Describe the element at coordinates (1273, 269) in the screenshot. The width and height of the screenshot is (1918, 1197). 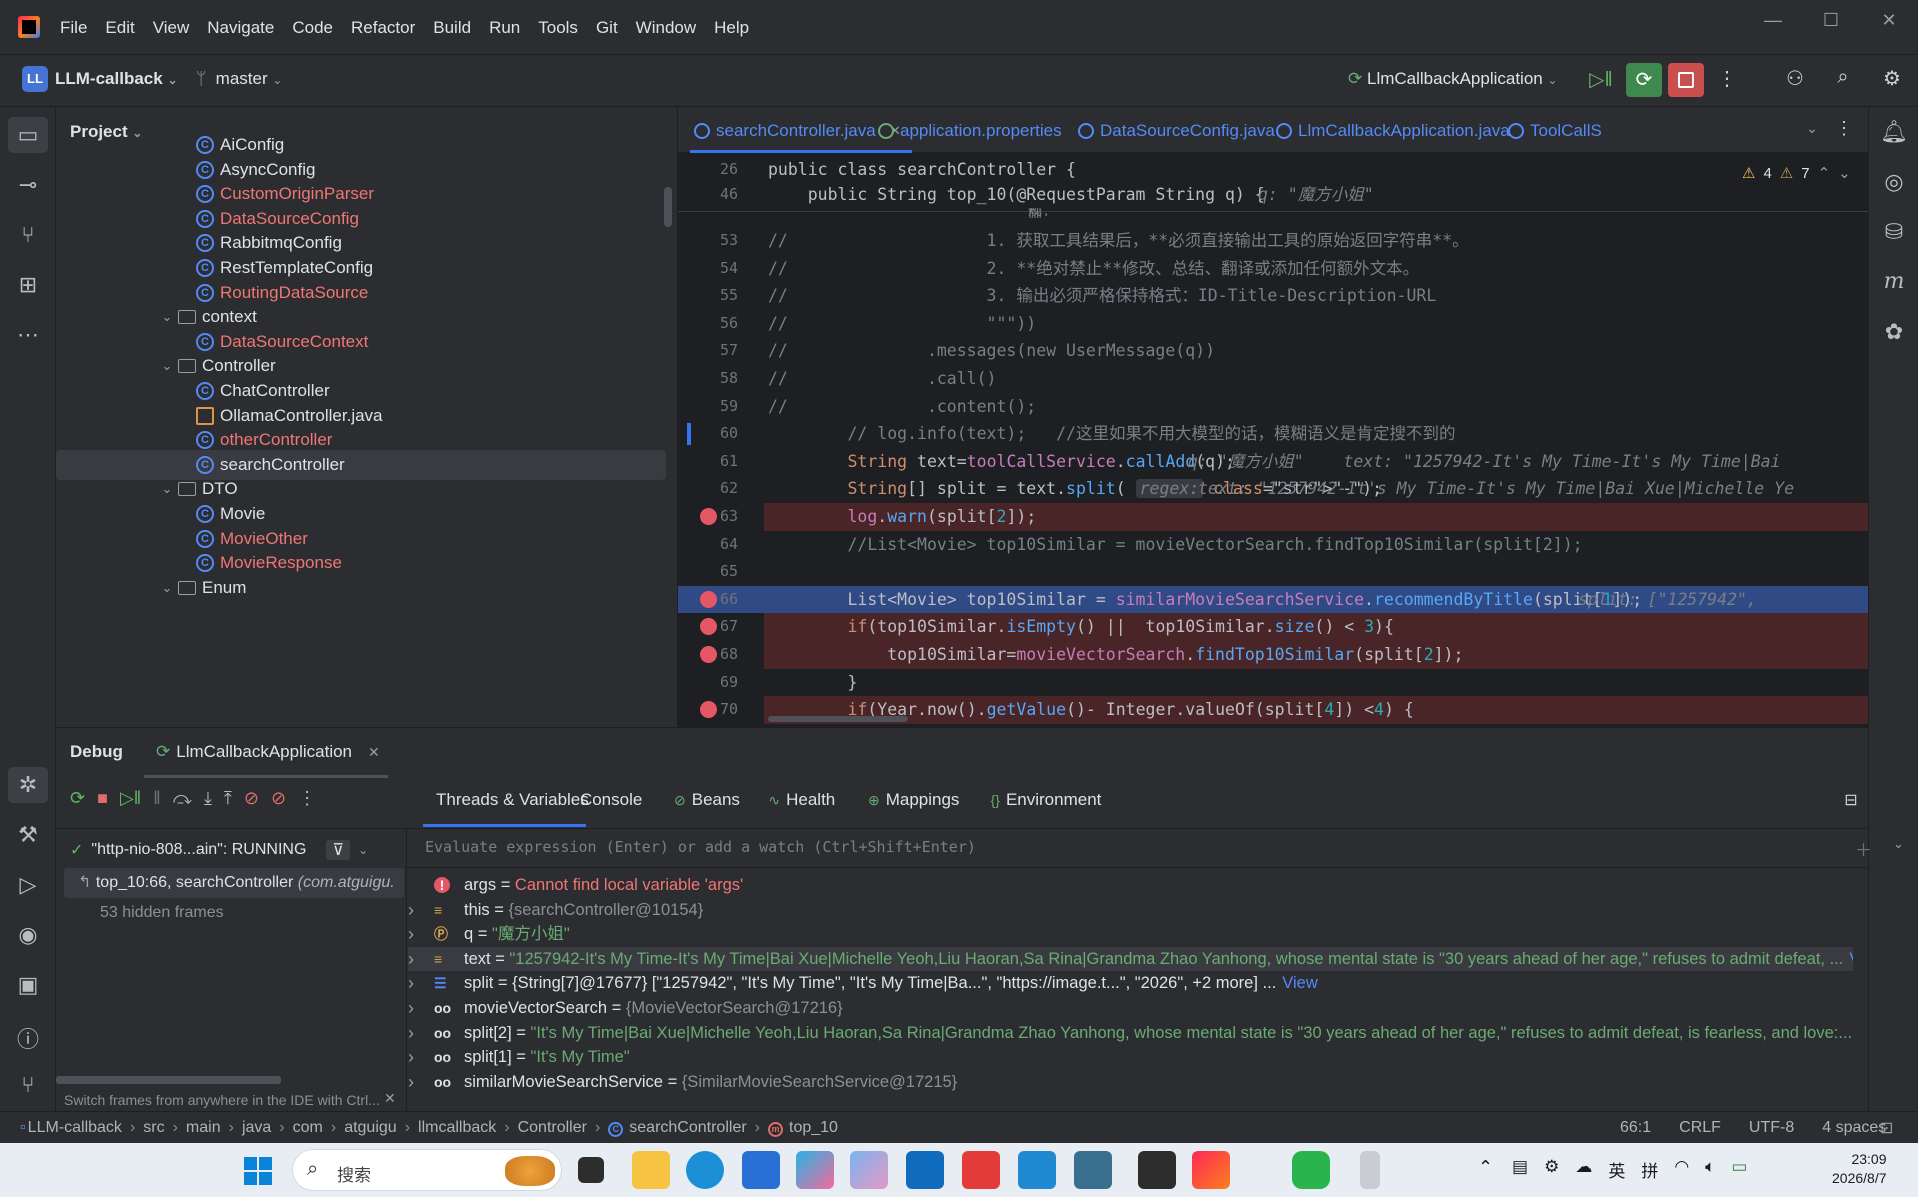
I see `code-line: 54 // 2. **绝对禁止**修改、总结、翻译或添加任何额外文本。` at that location.